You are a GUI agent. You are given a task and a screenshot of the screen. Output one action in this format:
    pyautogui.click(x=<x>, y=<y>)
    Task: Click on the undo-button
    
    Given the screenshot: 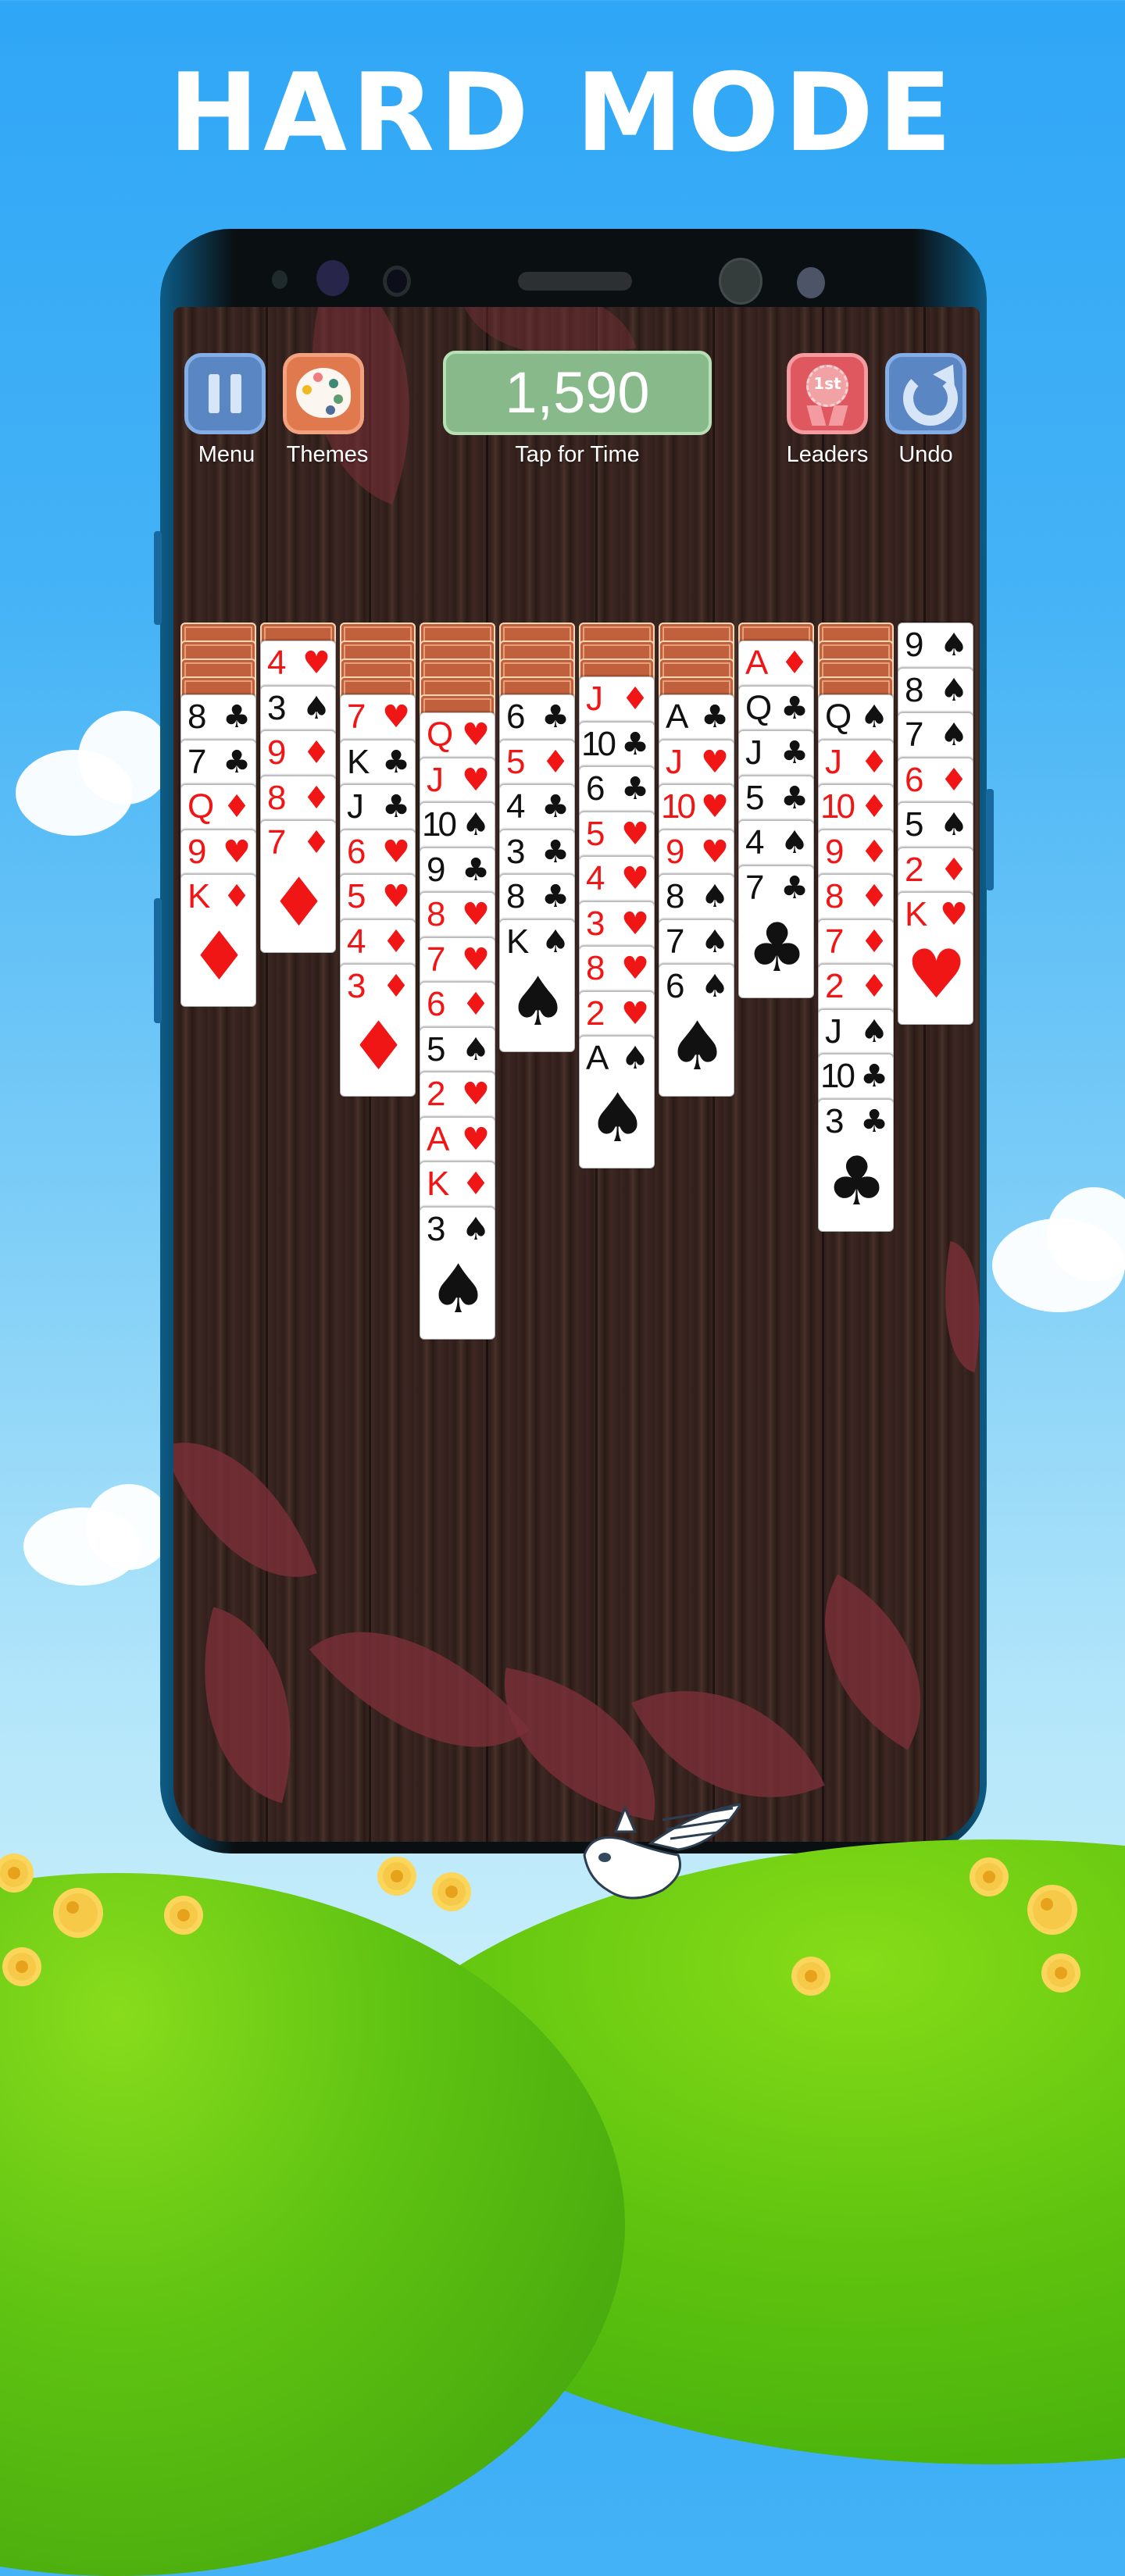 What is the action you would take?
    pyautogui.click(x=926, y=393)
    